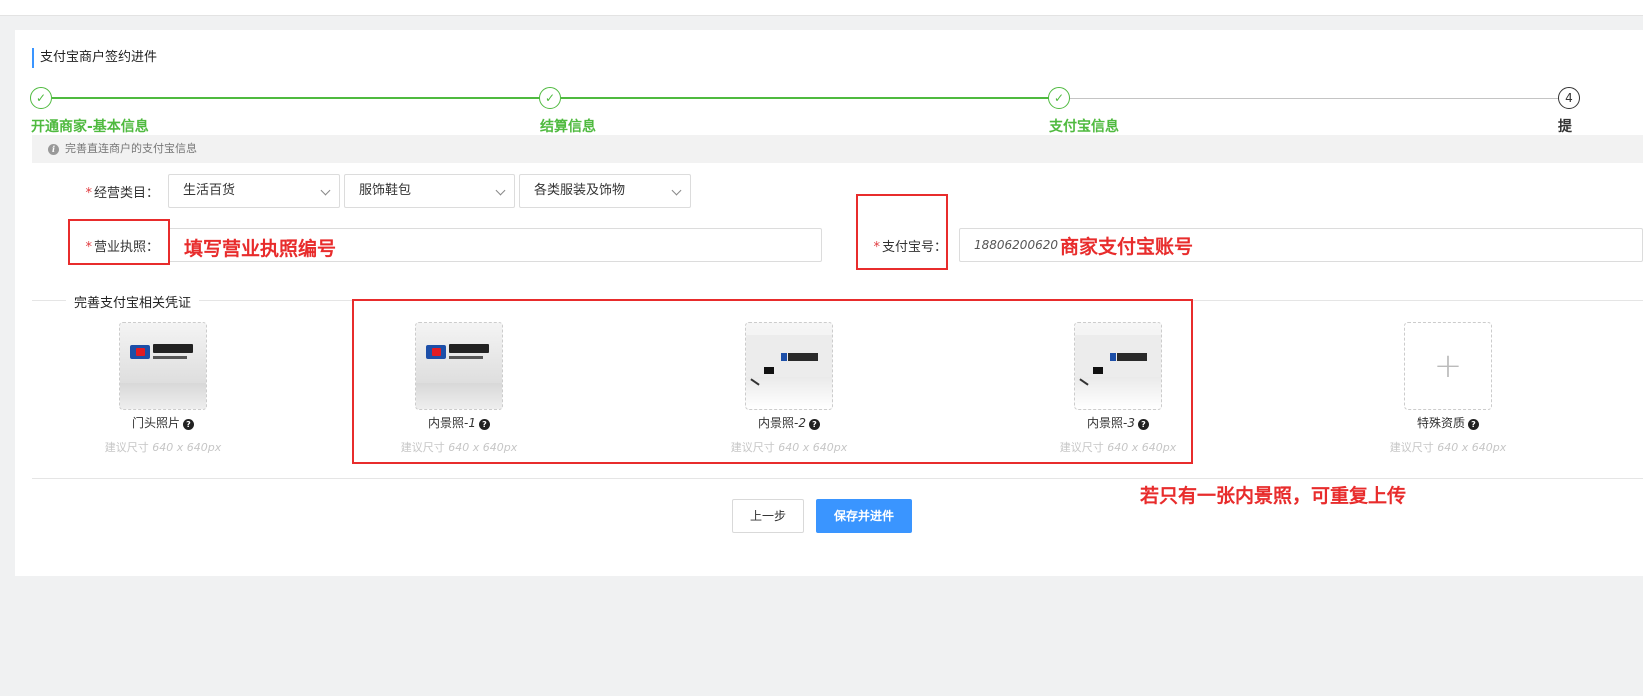 Image resolution: width=1643 pixels, height=696 pixels. I want to click on category-label-text: 经营类目：, so click(126, 193).